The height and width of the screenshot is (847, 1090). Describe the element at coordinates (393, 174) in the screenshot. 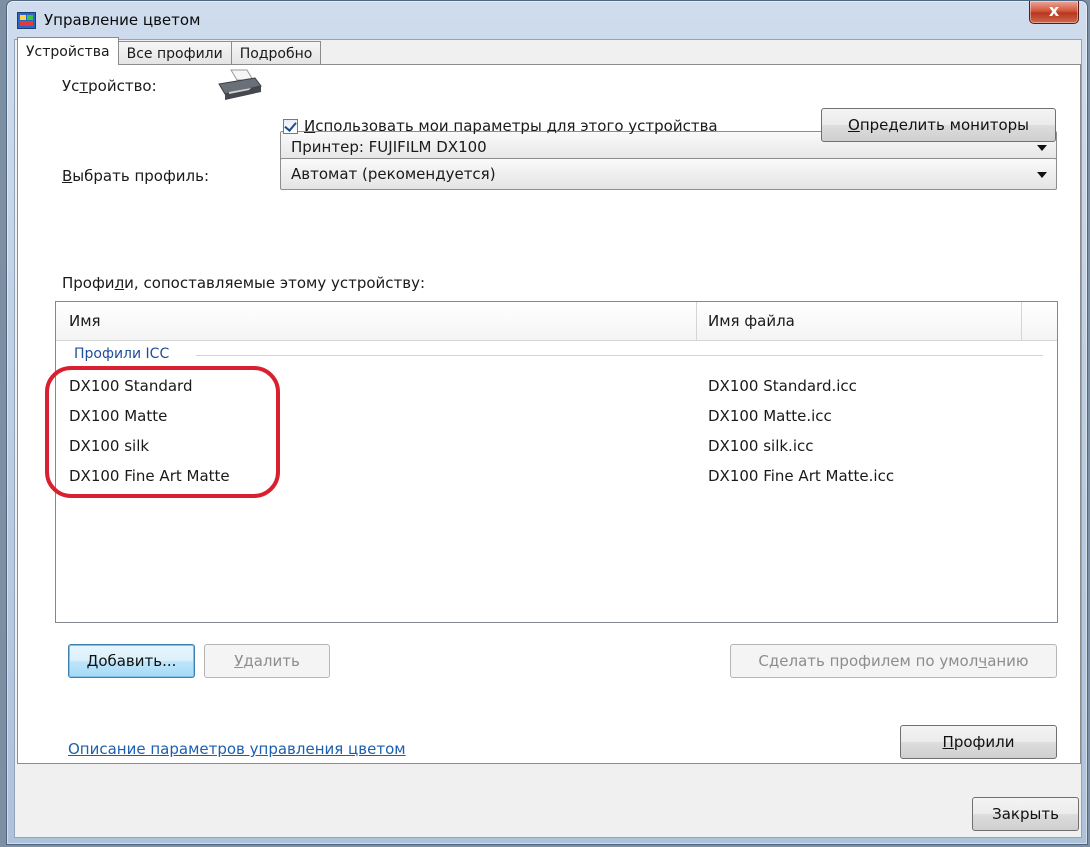

I see `profile-select-value: Автомат (рекомендуется)` at that location.